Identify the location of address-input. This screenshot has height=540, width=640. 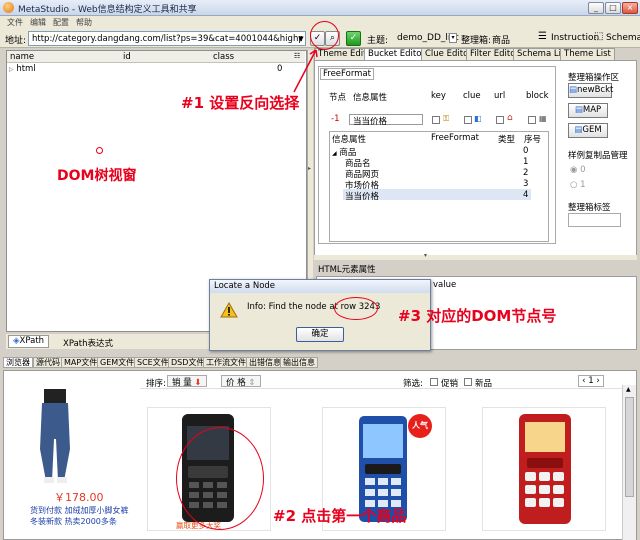
(167, 38).